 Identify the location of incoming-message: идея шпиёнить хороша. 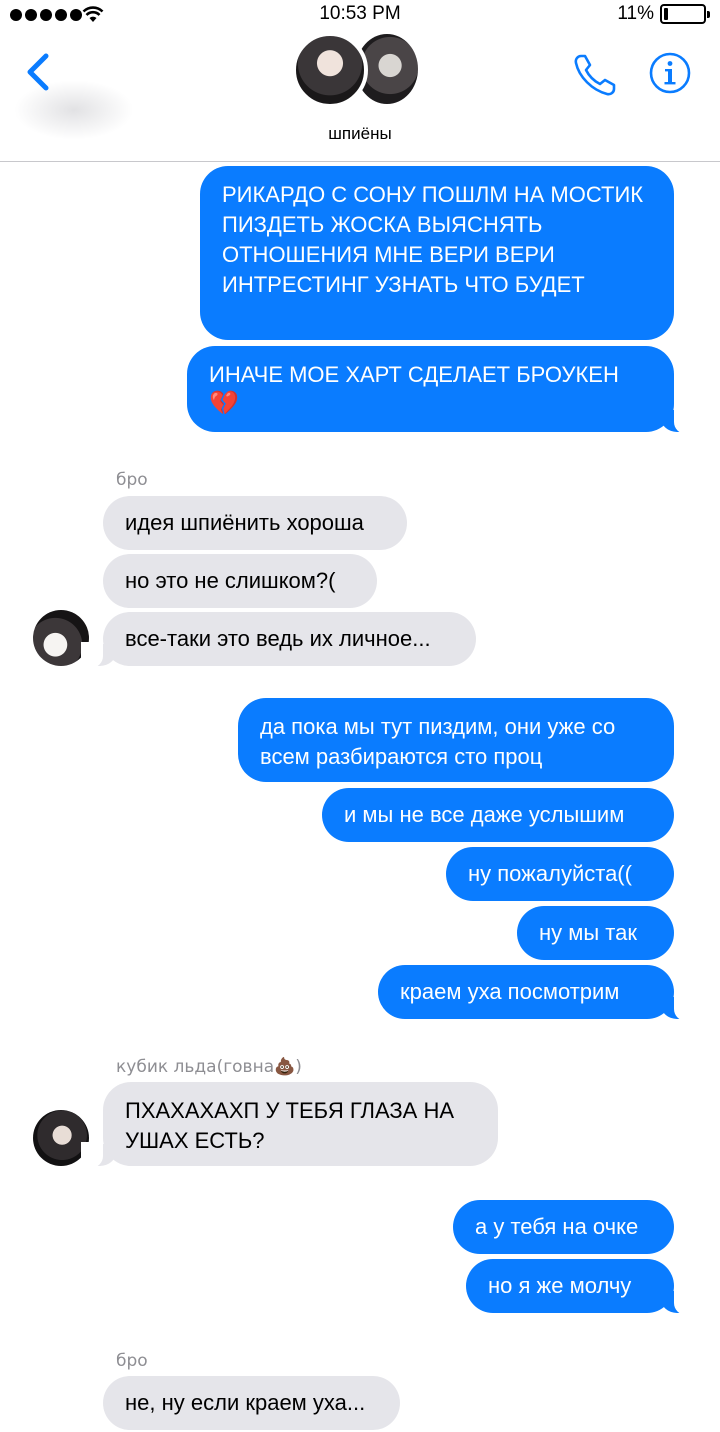
(255, 523).